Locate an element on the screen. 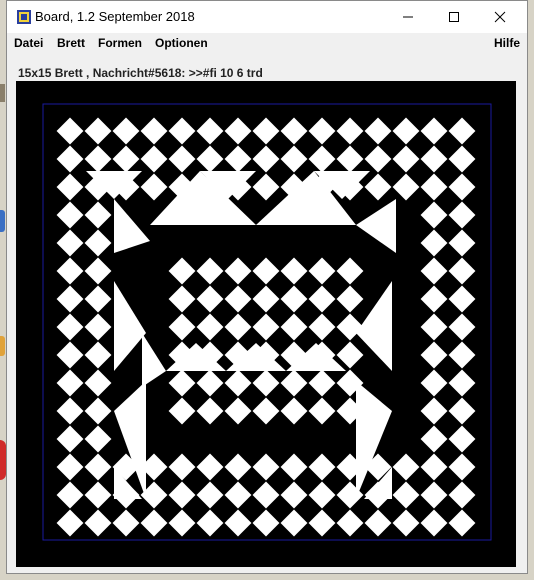  menu-bar: Datei Brett Formen Optionen Hilfe is located at coordinates (267, 43).